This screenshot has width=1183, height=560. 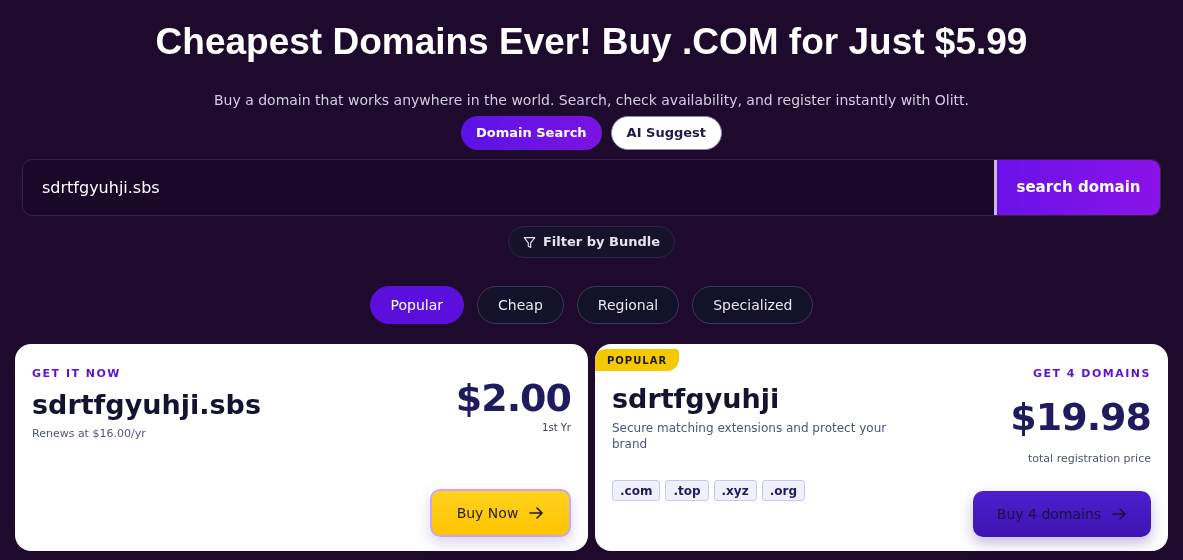 What do you see at coordinates (591, 42) in the screenshot?
I see `page-heading: Cheapest Domains Ever! Buy .COM for Just $5.99` at bounding box center [591, 42].